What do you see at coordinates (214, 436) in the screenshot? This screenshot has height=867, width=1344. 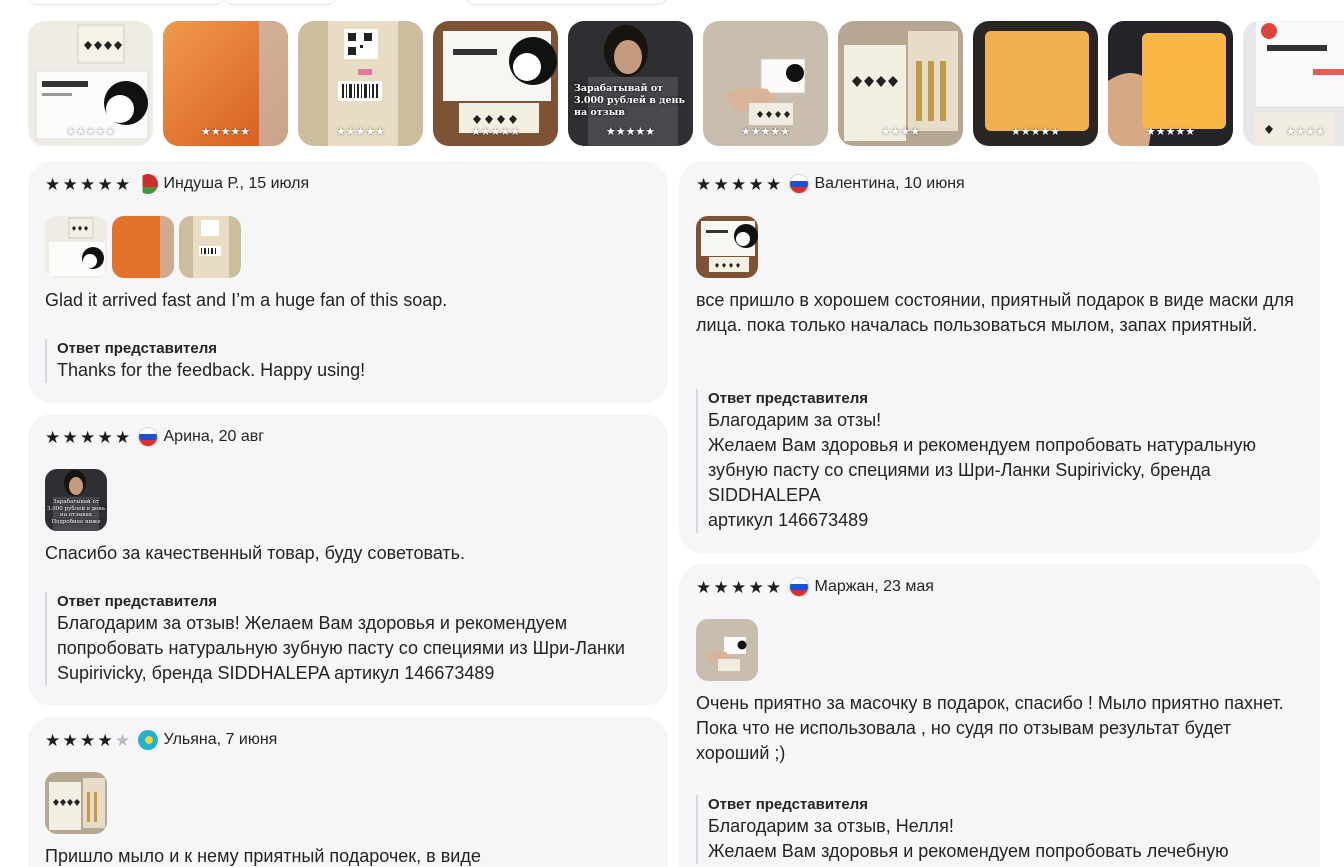 I see `review-author: Арина, 20 авг` at bounding box center [214, 436].